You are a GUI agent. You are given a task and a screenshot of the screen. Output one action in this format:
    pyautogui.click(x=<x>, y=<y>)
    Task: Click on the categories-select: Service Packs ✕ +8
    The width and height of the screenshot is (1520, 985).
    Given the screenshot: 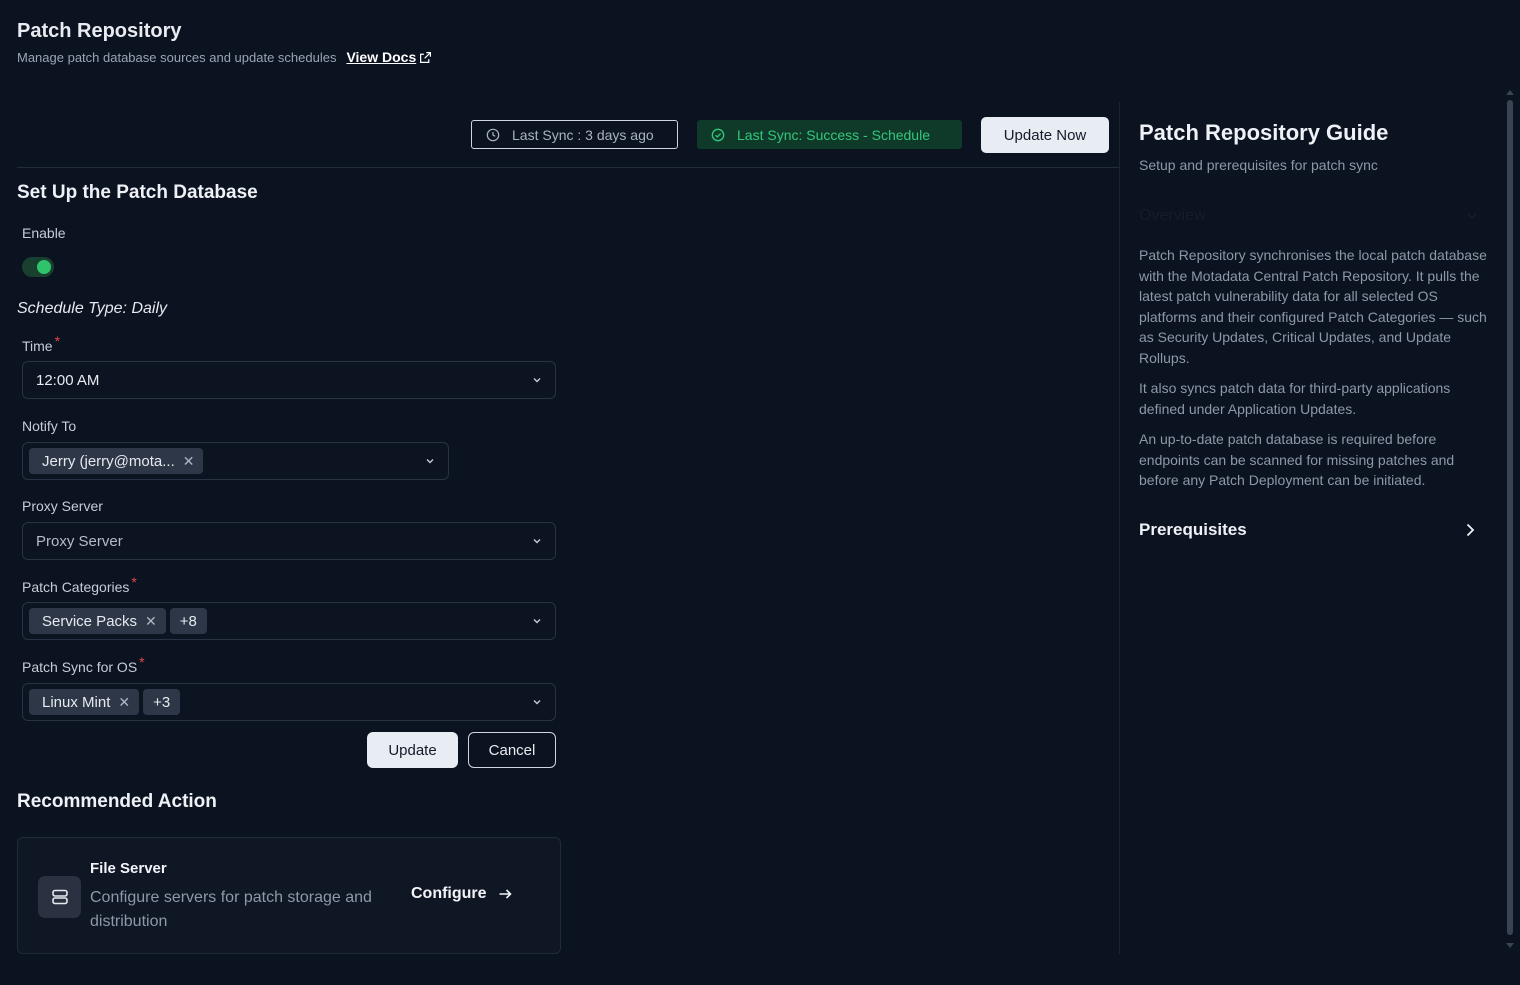 What is the action you would take?
    pyautogui.click(x=289, y=621)
    